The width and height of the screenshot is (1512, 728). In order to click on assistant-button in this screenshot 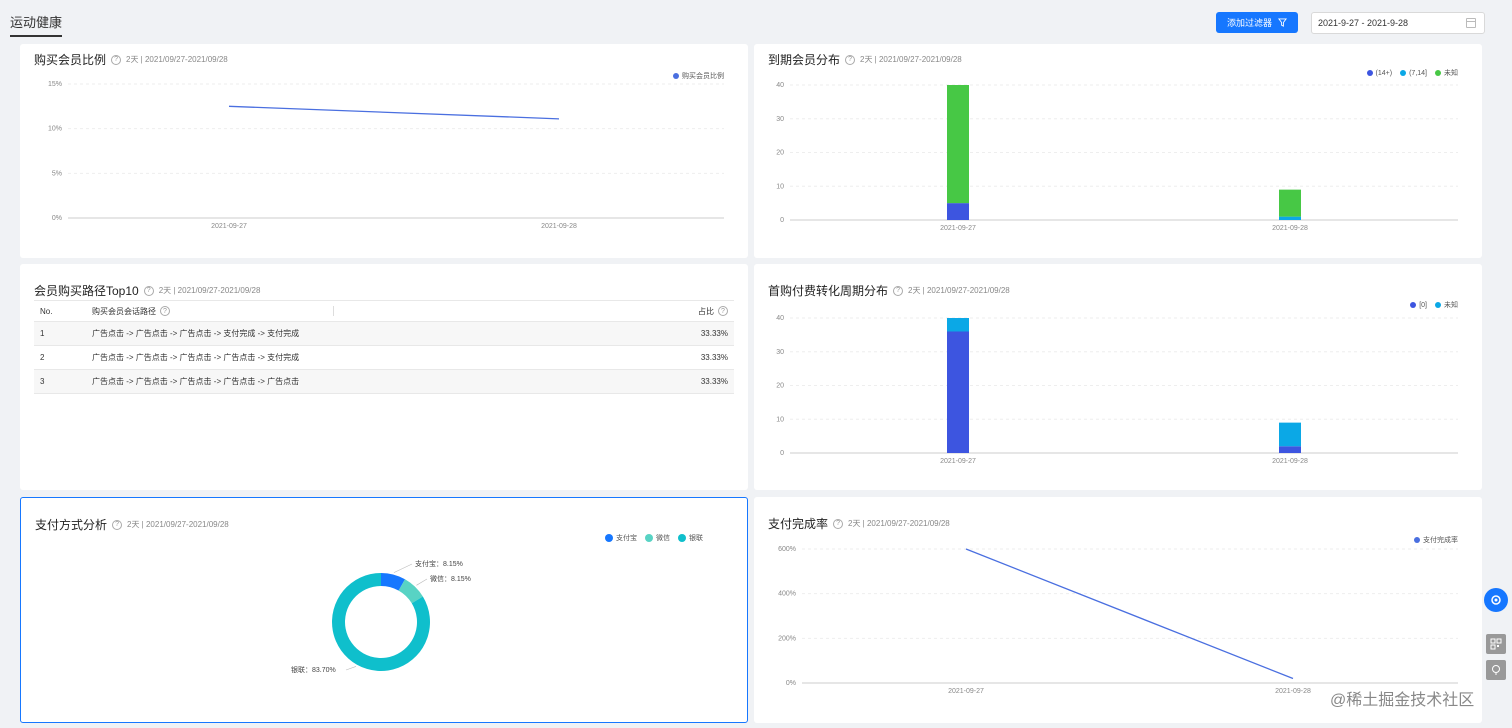, I will do `click(1496, 600)`.